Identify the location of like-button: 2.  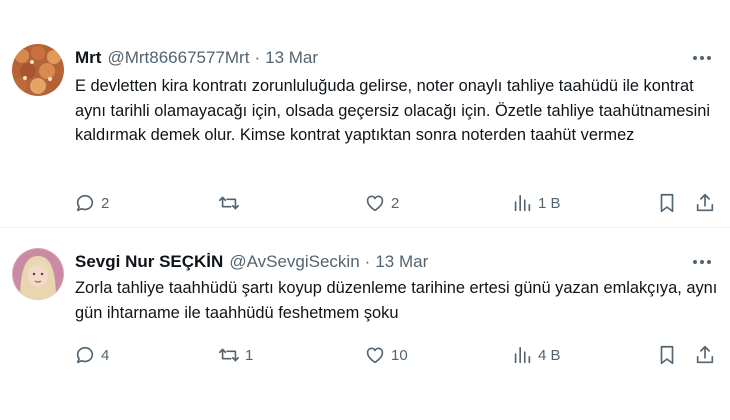
(381, 203).